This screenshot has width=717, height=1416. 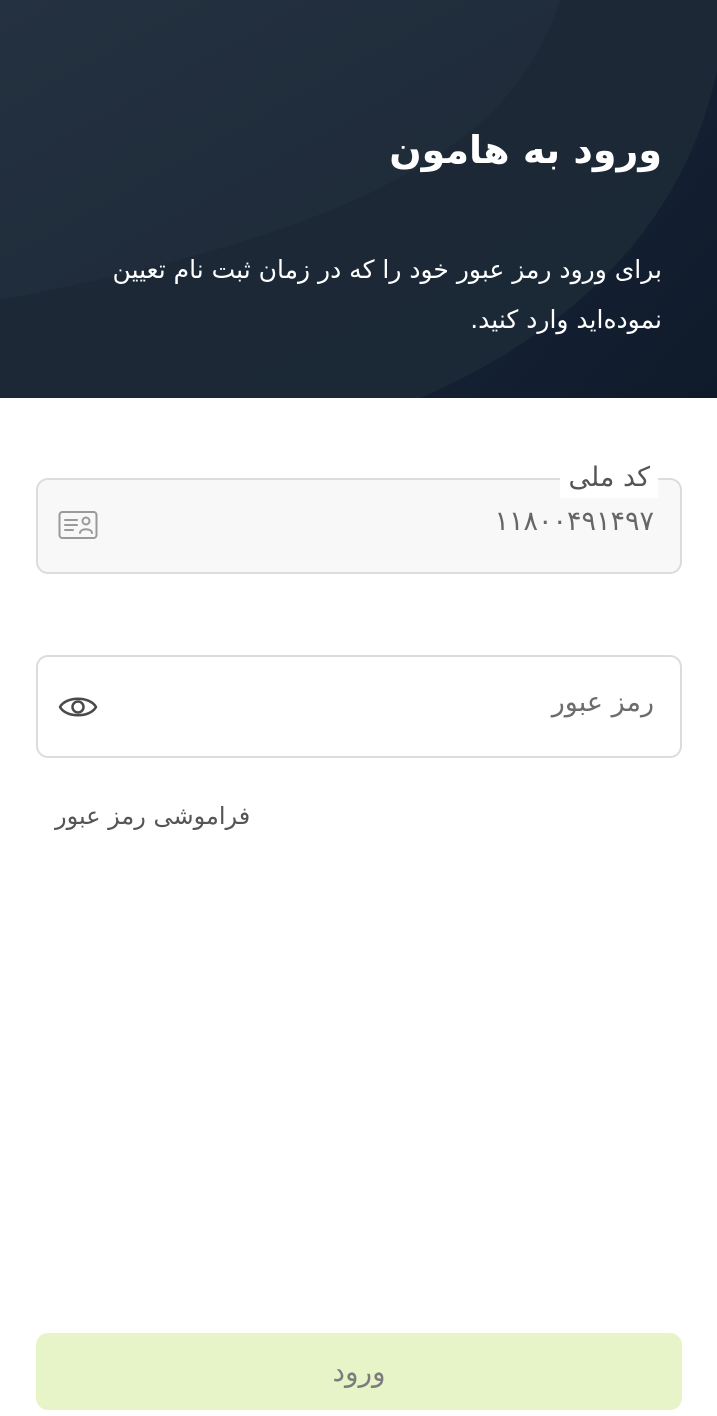 What do you see at coordinates (609, 478) in the screenshot?
I see `national-code-label: کد ملی` at bounding box center [609, 478].